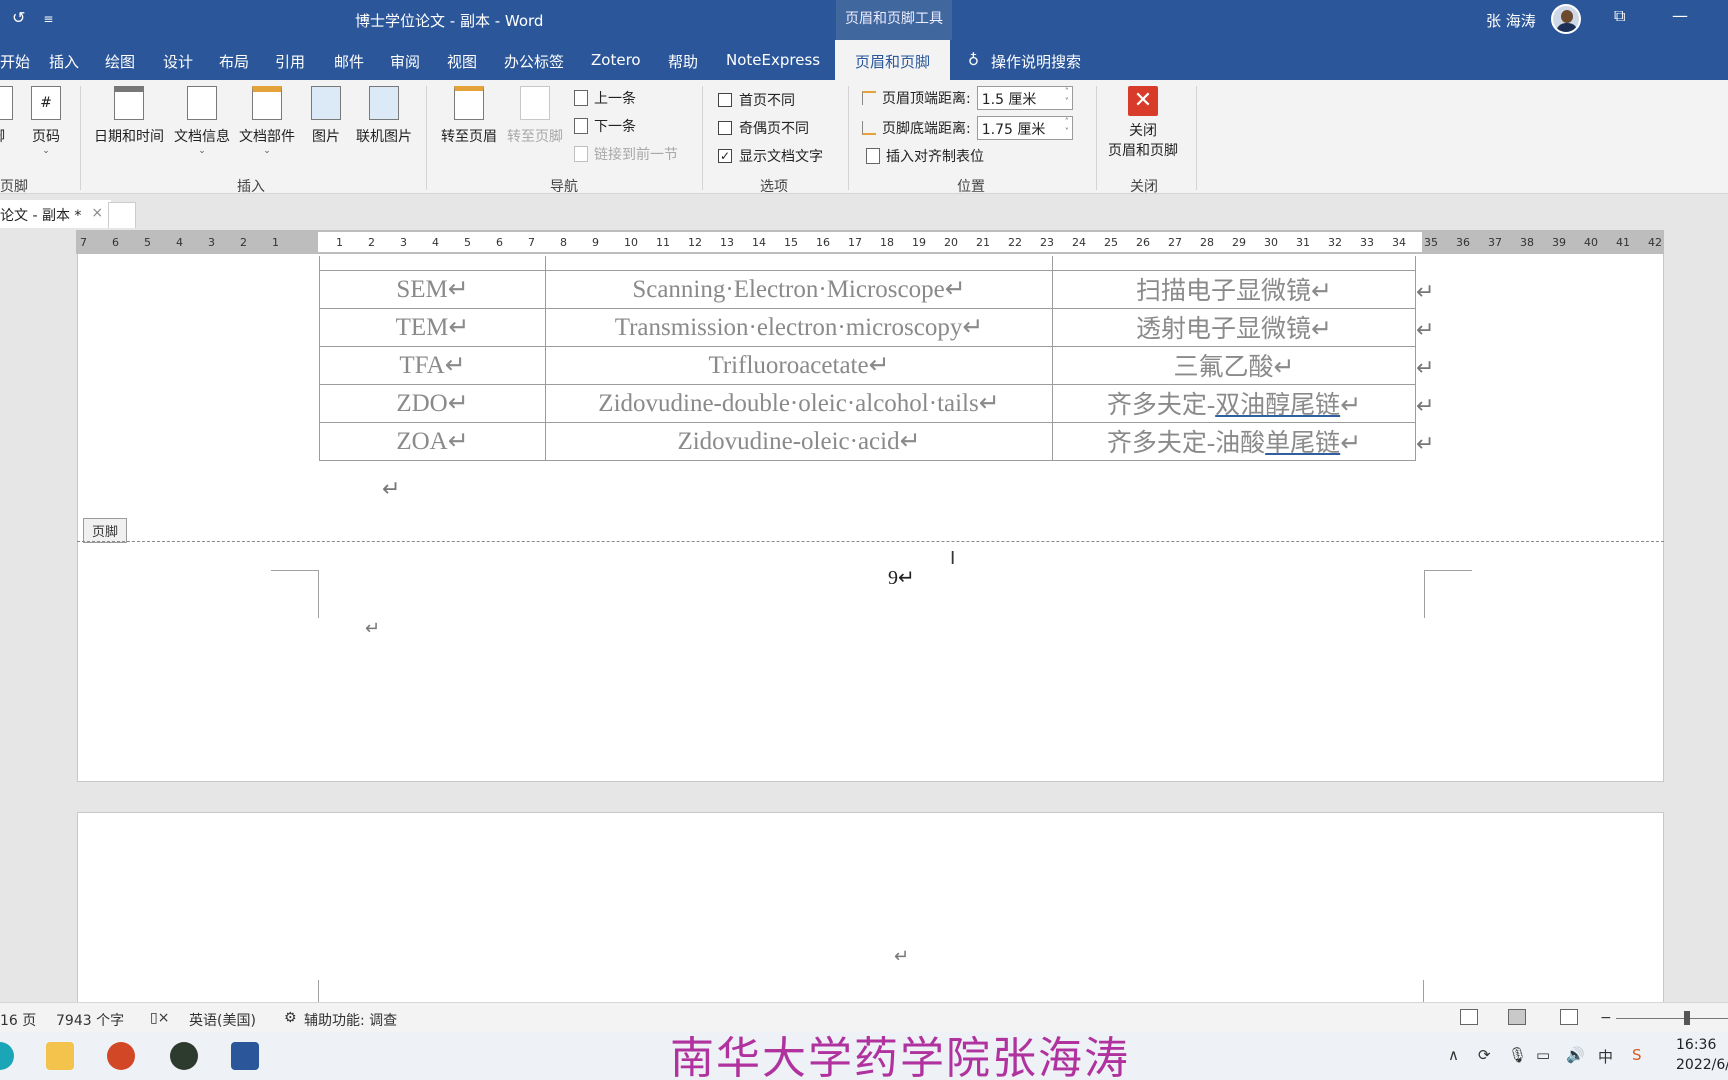  I want to click on show-hidden-icons: ∧, so click(1453, 1055).